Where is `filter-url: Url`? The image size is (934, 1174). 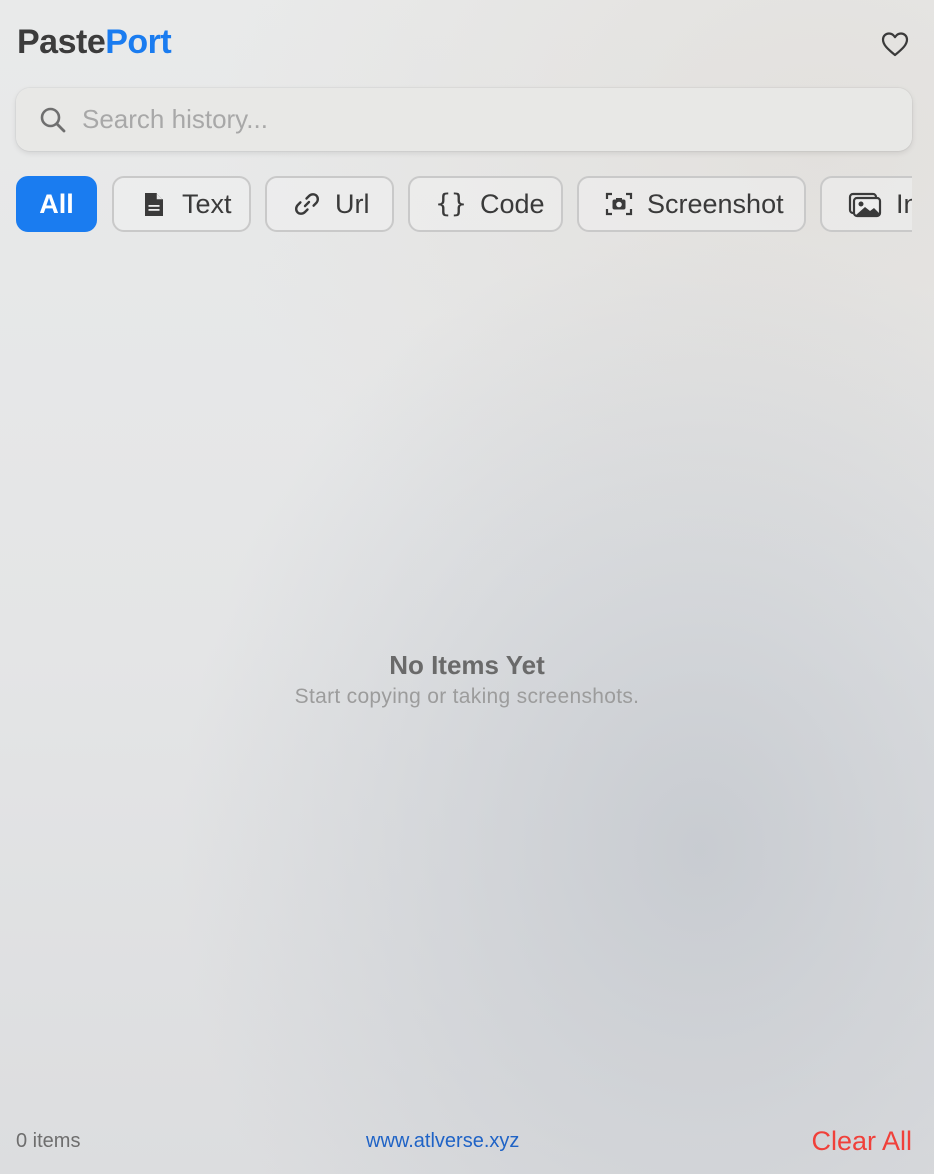
filter-url: Url is located at coordinates (329, 204).